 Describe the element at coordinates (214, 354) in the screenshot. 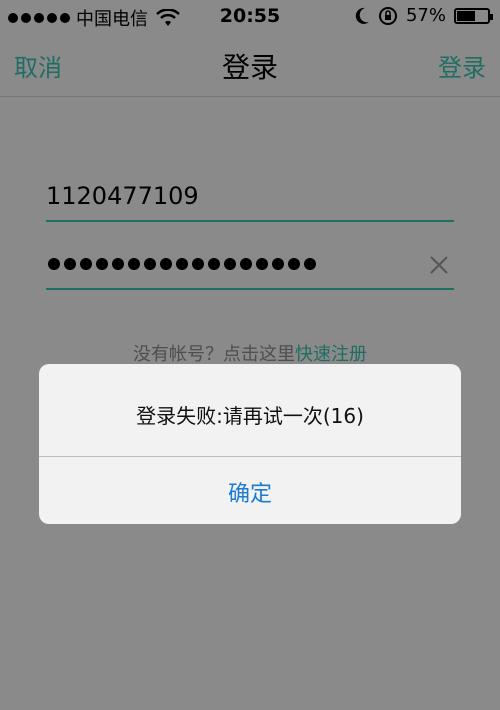

I see `register-prompt-text: 没有帐号？点击这里` at that location.